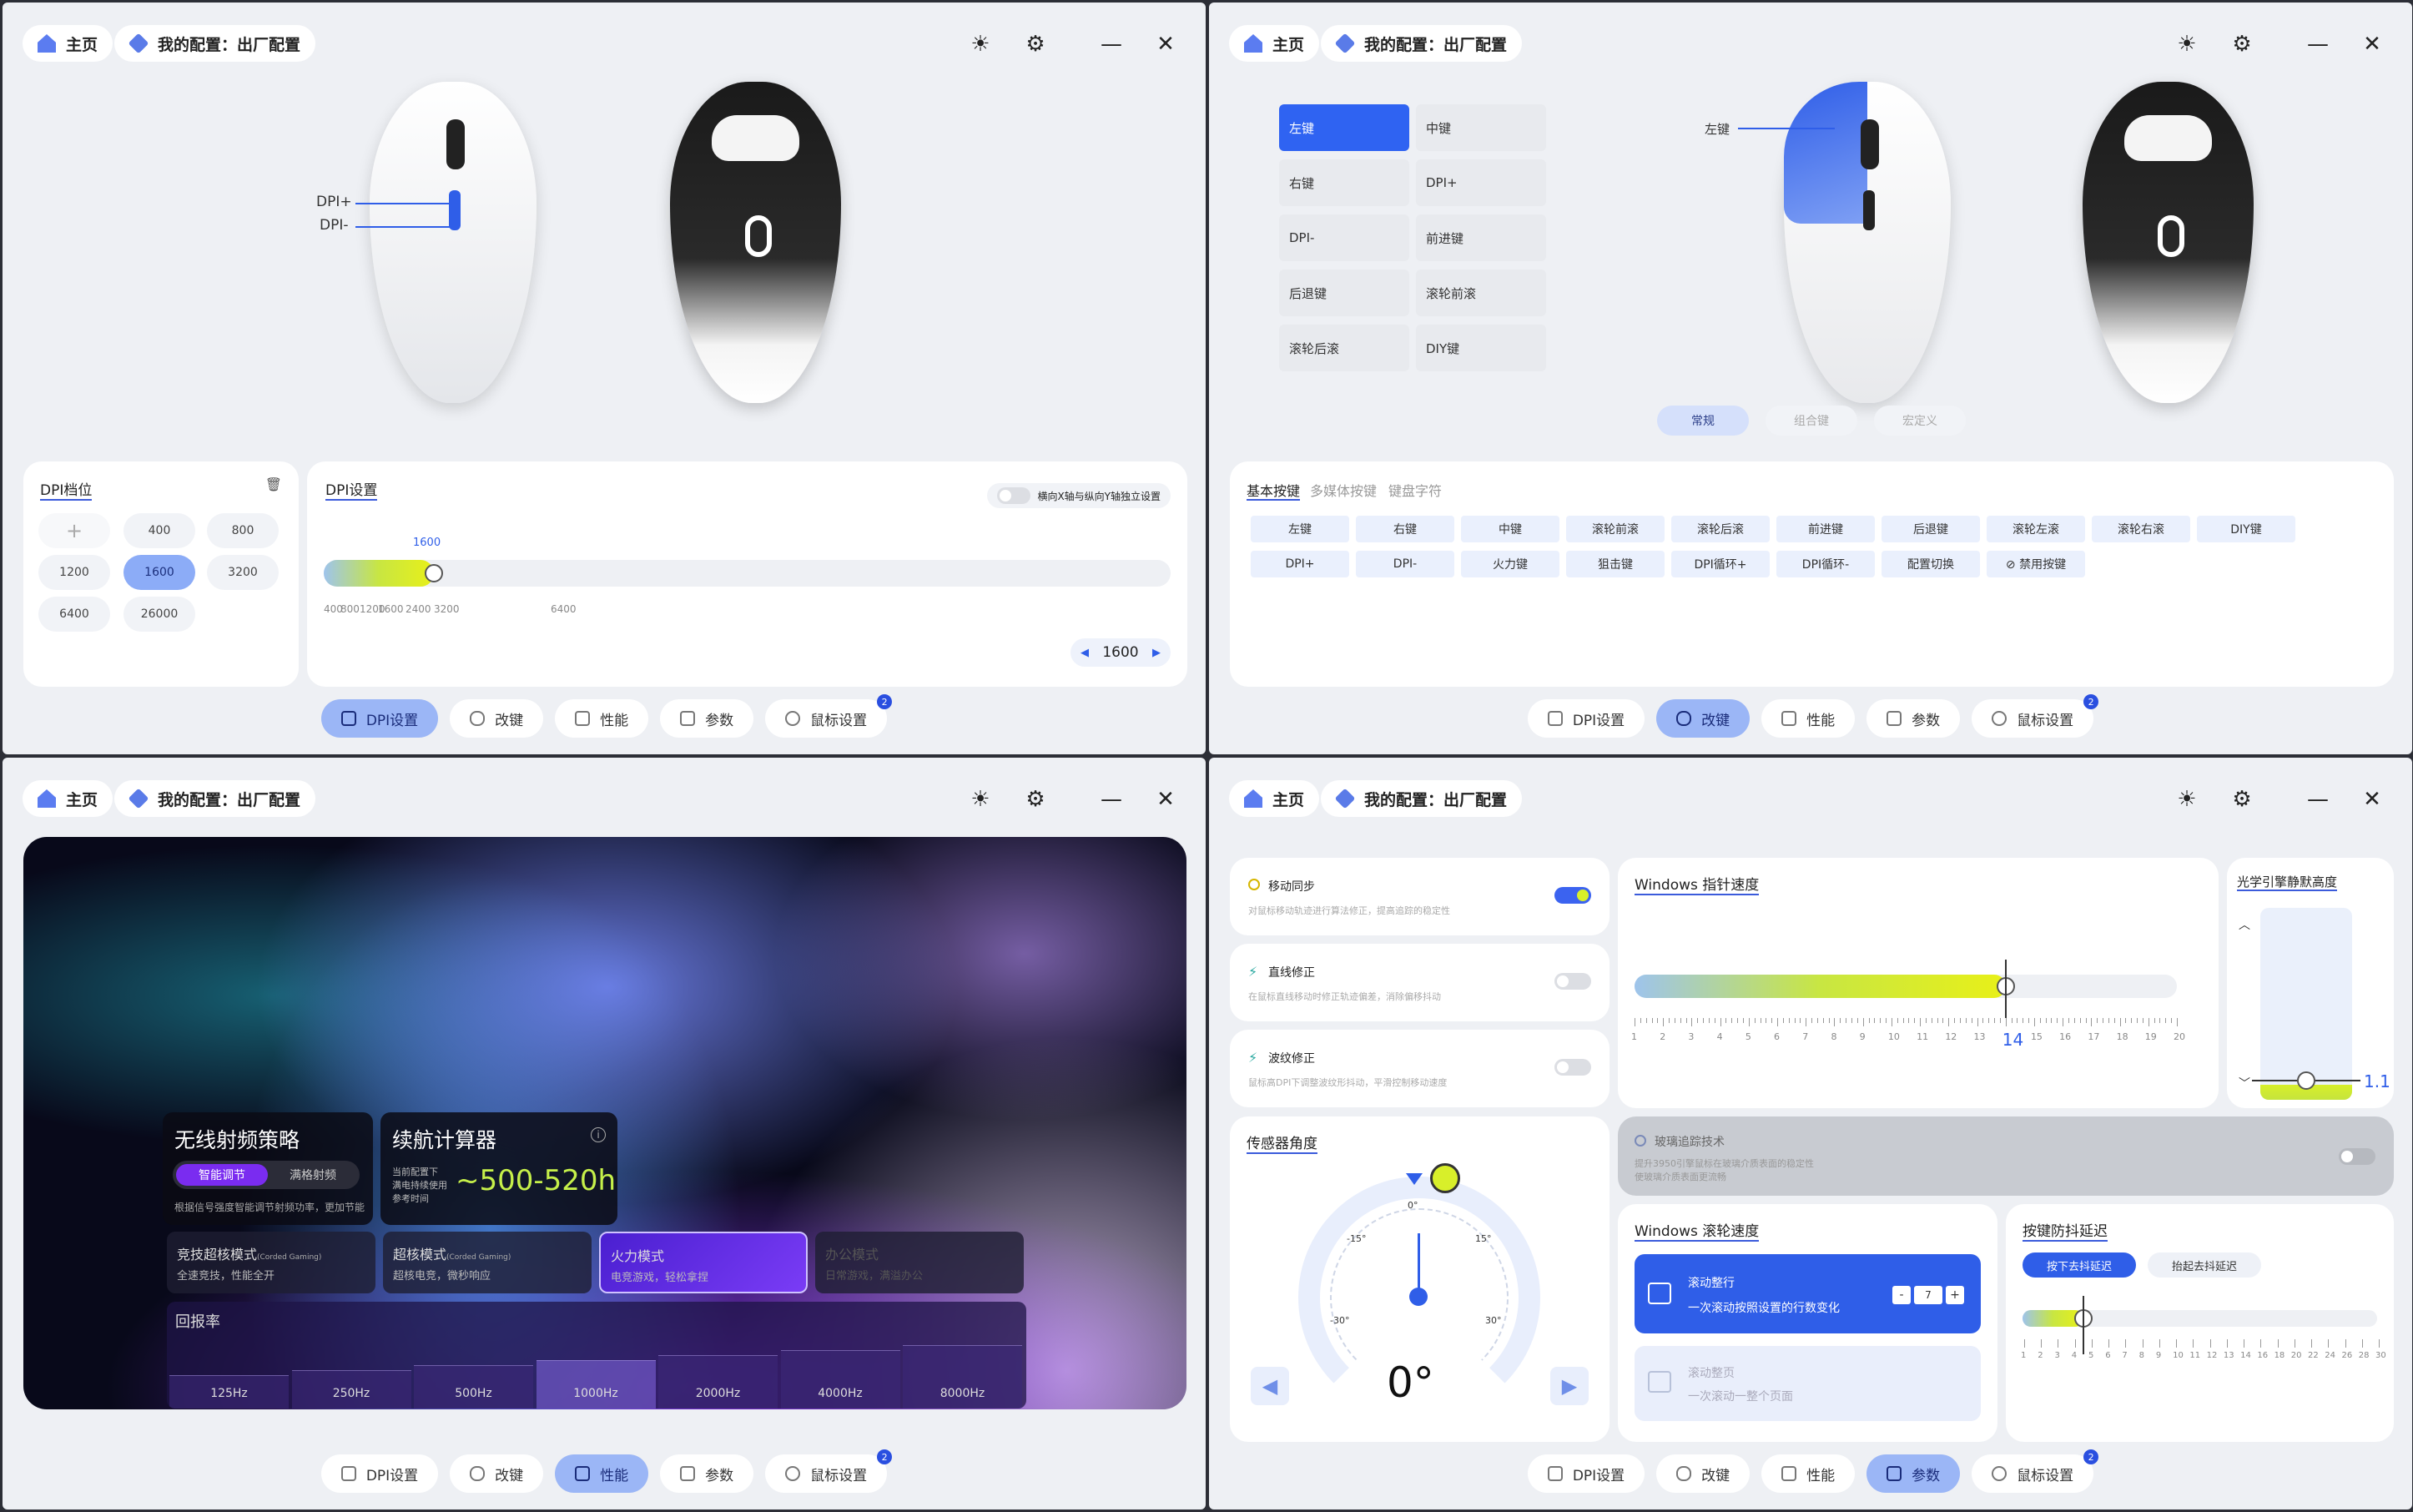 This screenshot has height=1512, width=2413. Describe the element at coordinates (434, 573) in the screenshot. I see `dpi-slider-handle` at that location.